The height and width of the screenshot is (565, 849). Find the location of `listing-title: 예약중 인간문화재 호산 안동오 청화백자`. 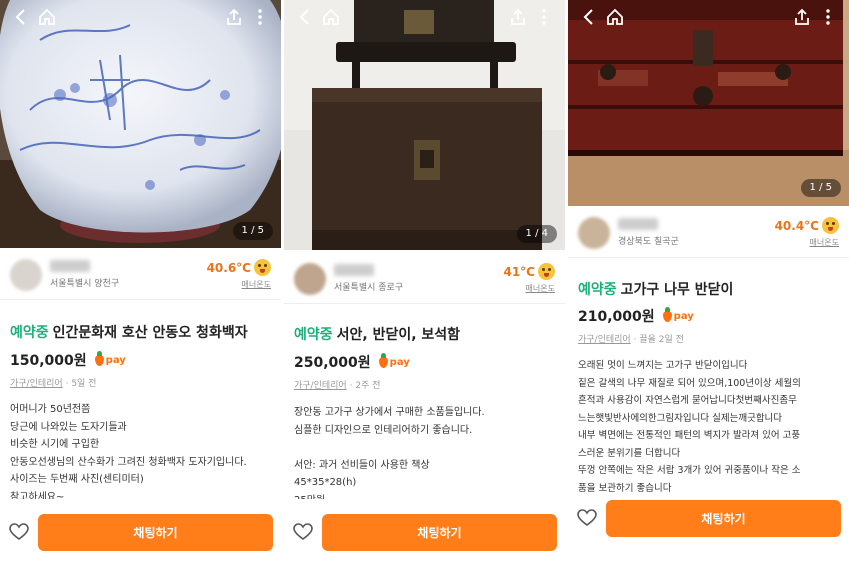

listing-title: 예약중 인간문화재 호산 안동오 청화백자 is located at coordinates (129, 332).